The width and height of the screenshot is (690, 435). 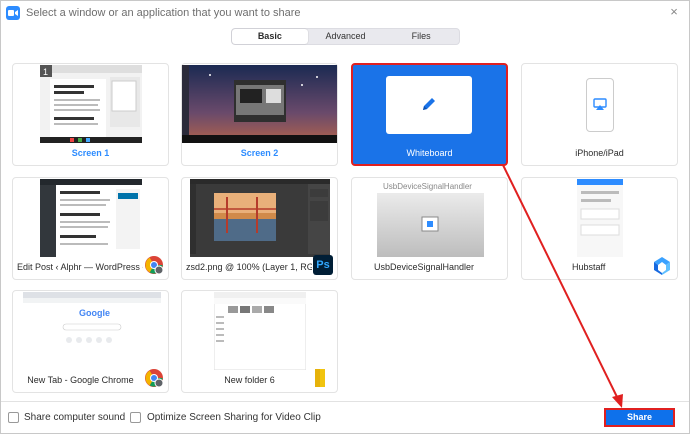 What do you see at coordinates (599, 153) in the screenshot?
I see `tile-label: iPhone/iPad` at bounding box center [599, 153].